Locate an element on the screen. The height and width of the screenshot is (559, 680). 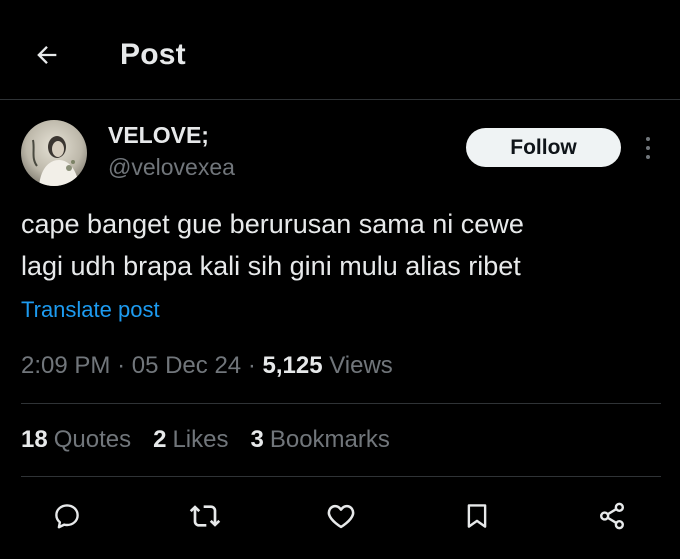
author-handle: @velovexea is located at coordinates (171, 167).